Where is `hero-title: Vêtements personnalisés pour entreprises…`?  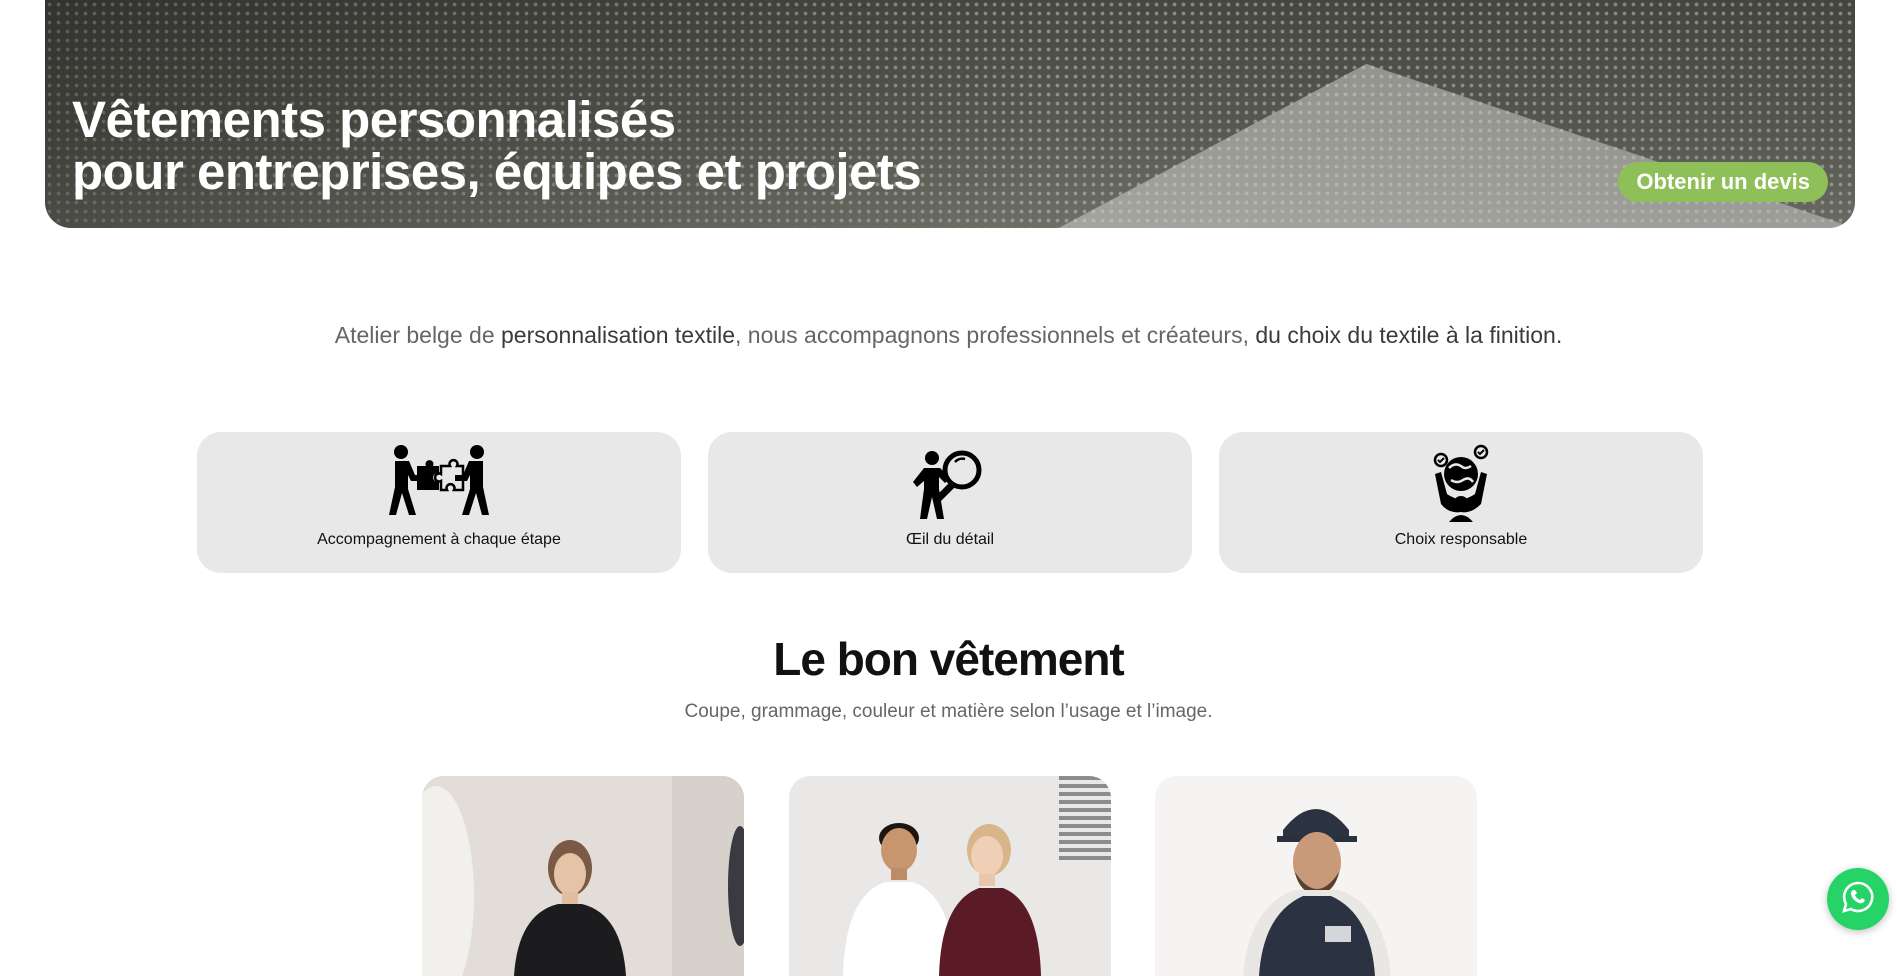
hero-title: Vêtements personnalisés pour entreprises… is located at coordinates (497, 145).